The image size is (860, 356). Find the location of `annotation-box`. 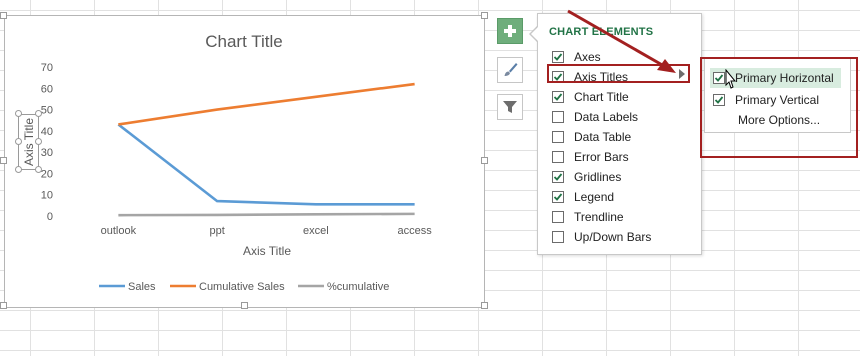

annotation-box is located at coordinates (618, 73).